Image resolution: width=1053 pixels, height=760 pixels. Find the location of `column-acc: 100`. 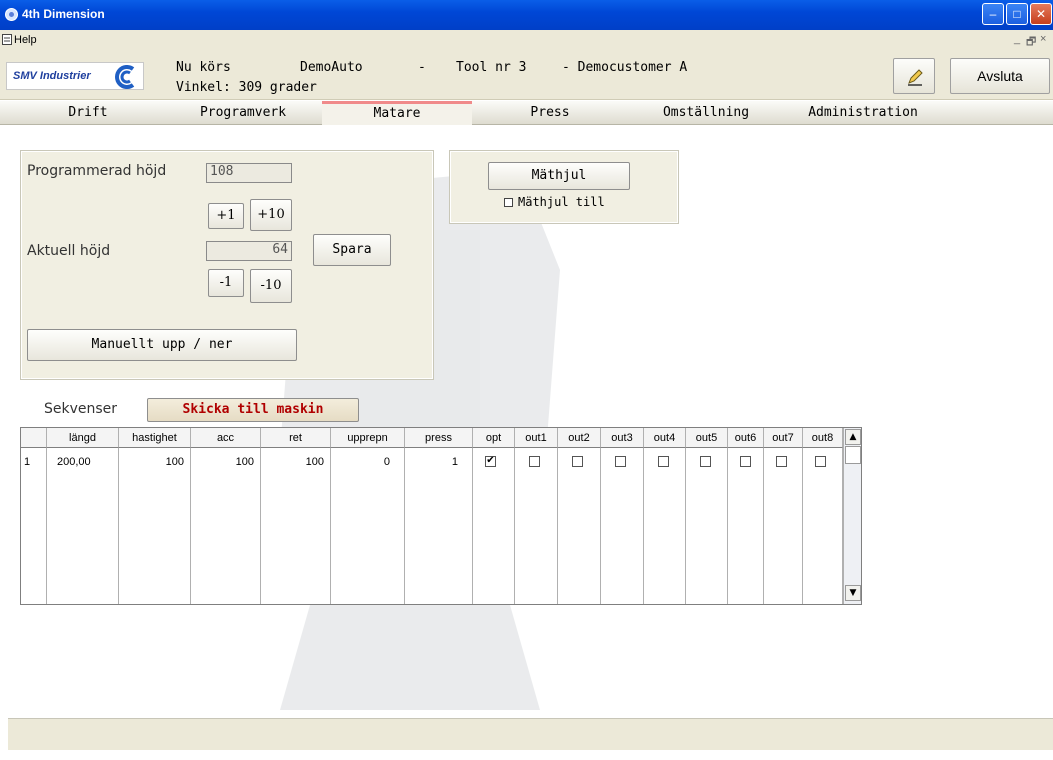

column-acc: 100 is located at coordinates (226, 526).